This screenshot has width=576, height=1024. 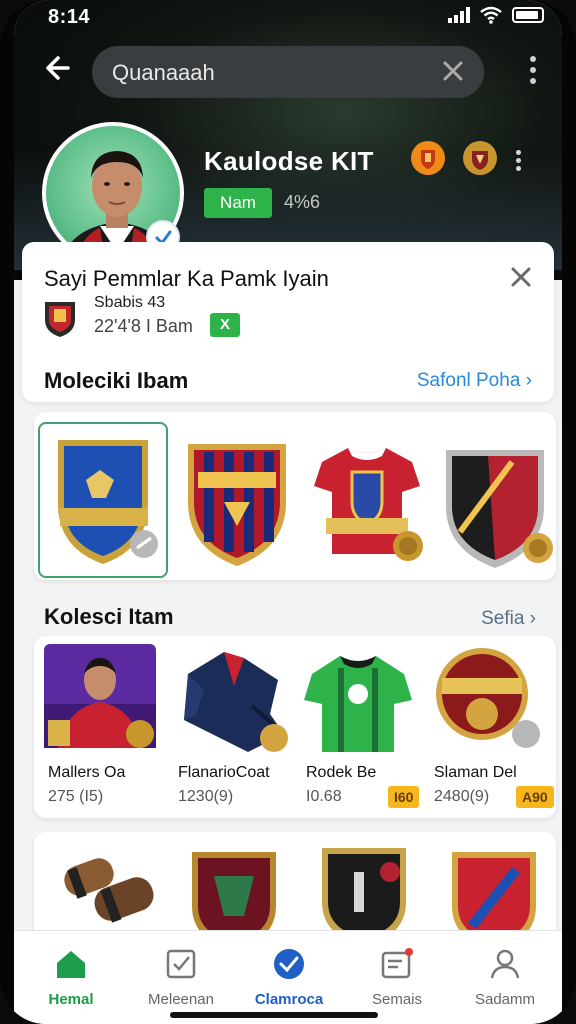 I want to click on item-meta: 1230(9), so click(x=206, y=796).